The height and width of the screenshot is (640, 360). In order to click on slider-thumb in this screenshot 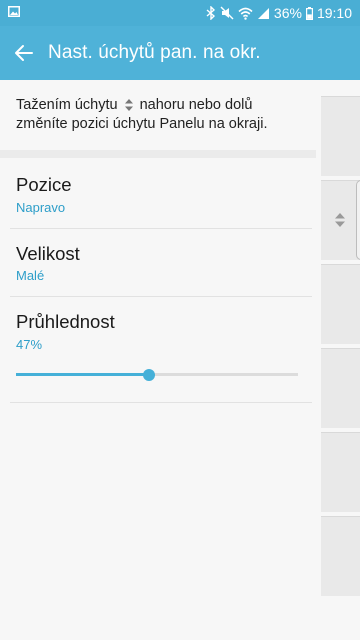, I will do `click(148, 375)`.